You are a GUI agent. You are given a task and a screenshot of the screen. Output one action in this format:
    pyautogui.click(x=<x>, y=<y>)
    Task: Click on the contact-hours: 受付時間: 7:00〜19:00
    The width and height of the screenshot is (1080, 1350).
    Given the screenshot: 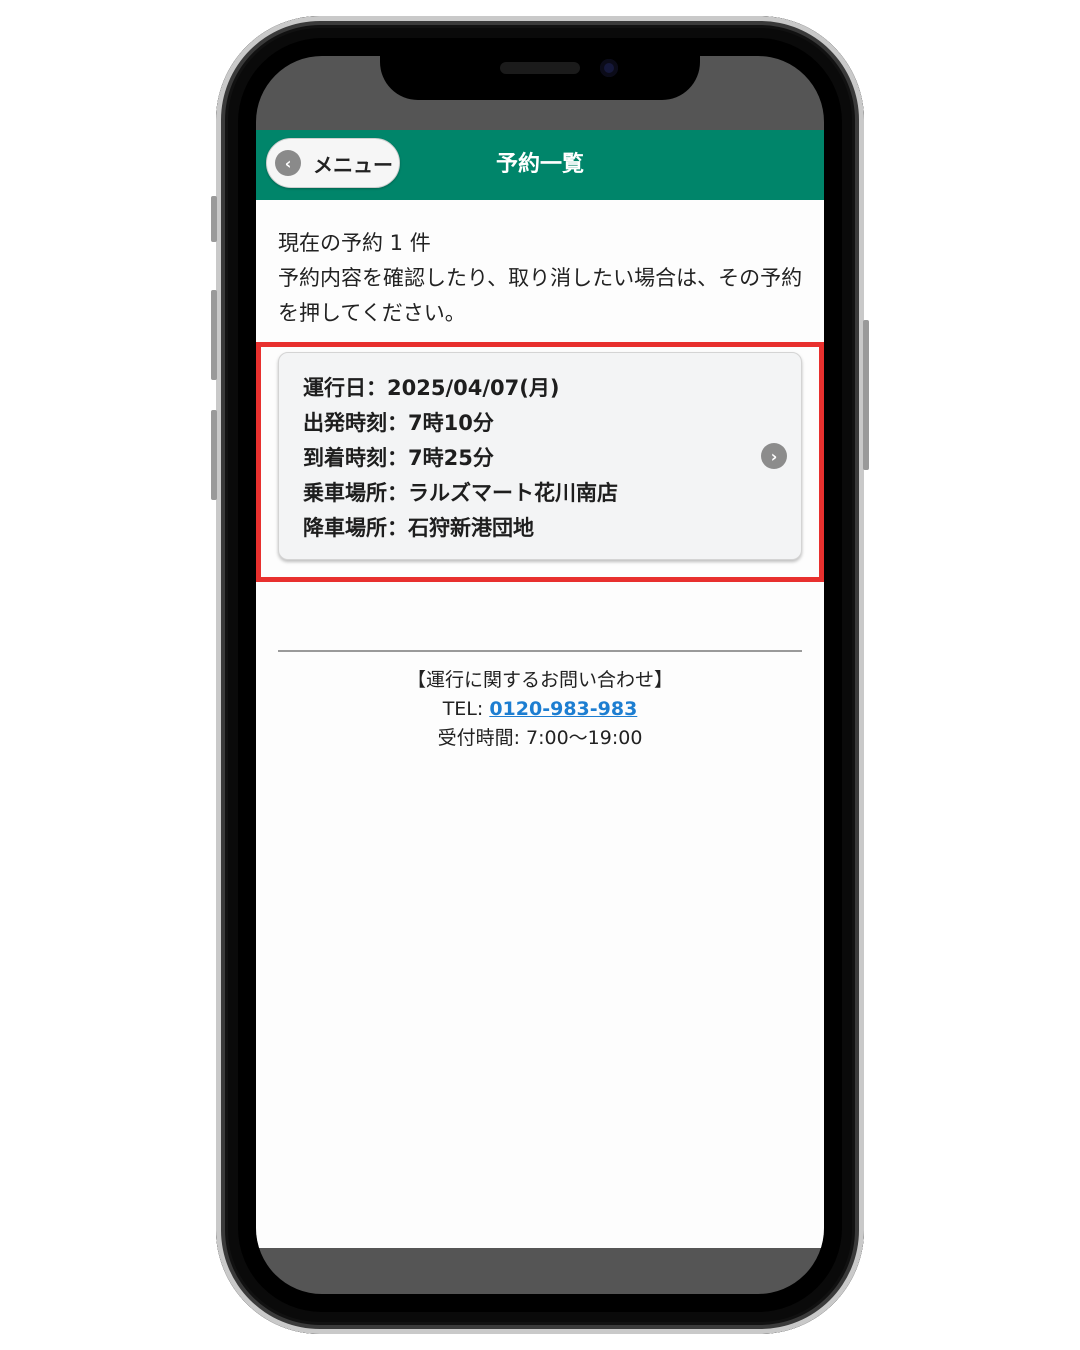 What is the action you would take?
    pyautogui.click(x=540, y=738)
    